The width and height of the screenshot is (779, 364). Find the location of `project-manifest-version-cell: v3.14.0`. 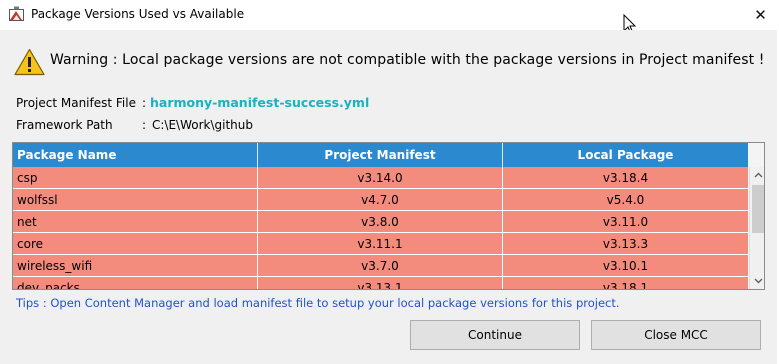

project-manifest-version-cell: v3.14.0 is located at coordinates (380, 177).